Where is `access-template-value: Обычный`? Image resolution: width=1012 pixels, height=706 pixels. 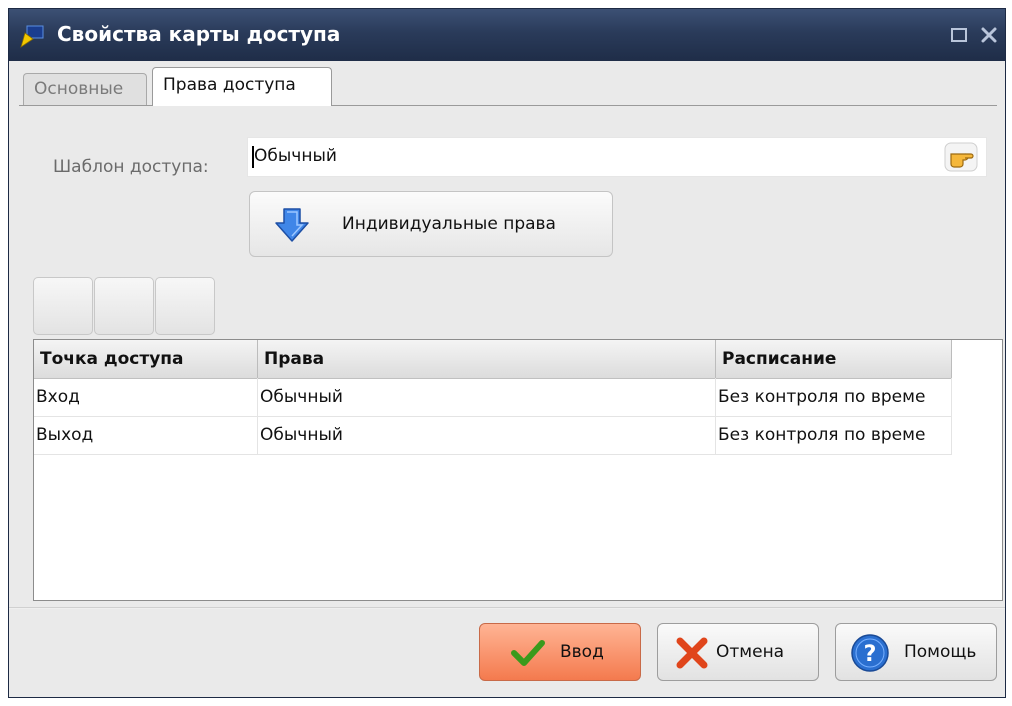
access-template-value: Обычный is located at coordinates (295, 156).